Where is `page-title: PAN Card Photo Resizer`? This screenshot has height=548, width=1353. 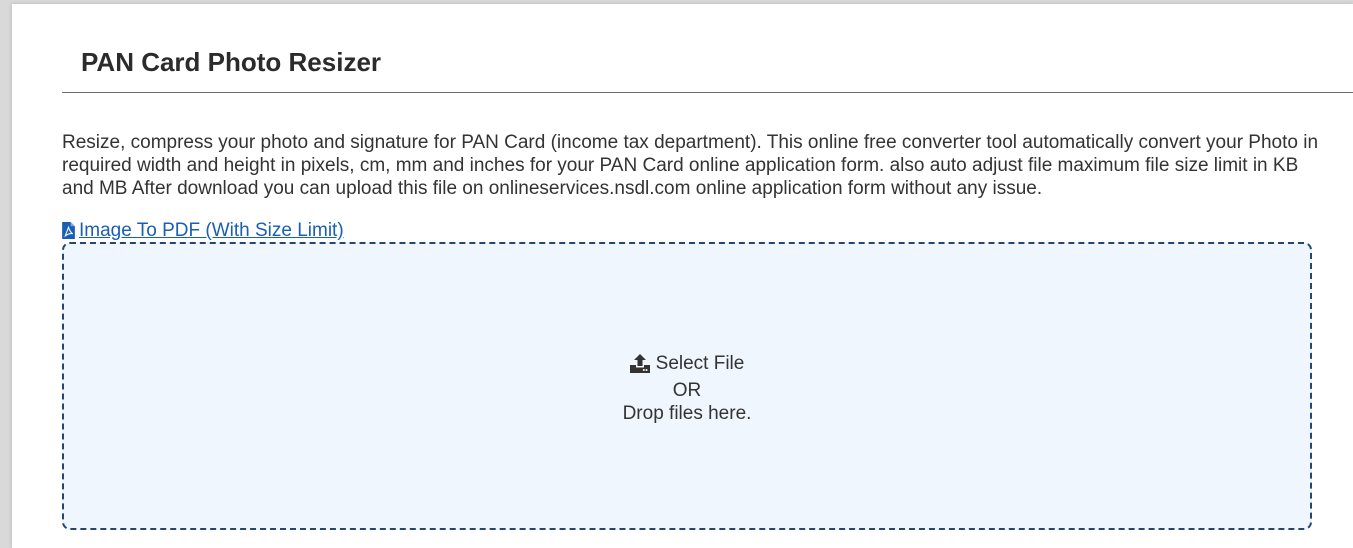
page-title: PAN Card Photo Resizer is located at coordinates (231, 62).